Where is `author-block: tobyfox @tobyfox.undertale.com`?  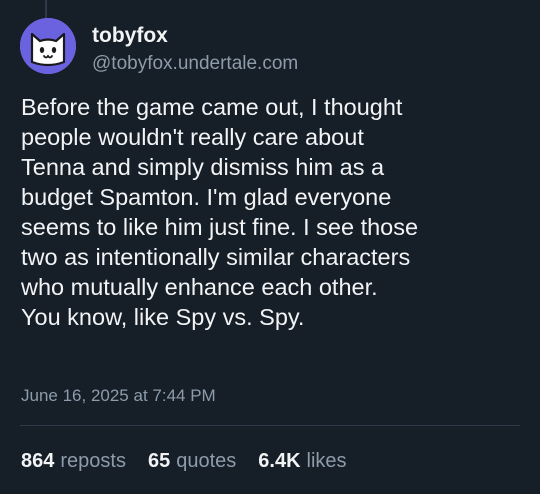 author-block: tobyfox @tobyfox.undertale.com is located at coordinates (195, 50).